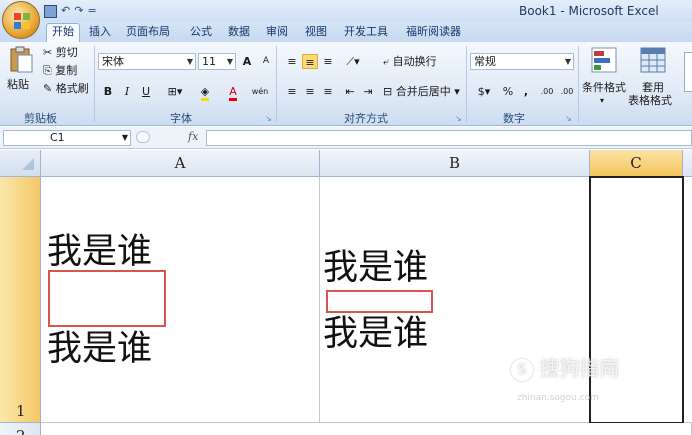  Describe the element at coordinates (567, 91) in the screenshot. I see `decrease-decimal-button: .00` at that location.